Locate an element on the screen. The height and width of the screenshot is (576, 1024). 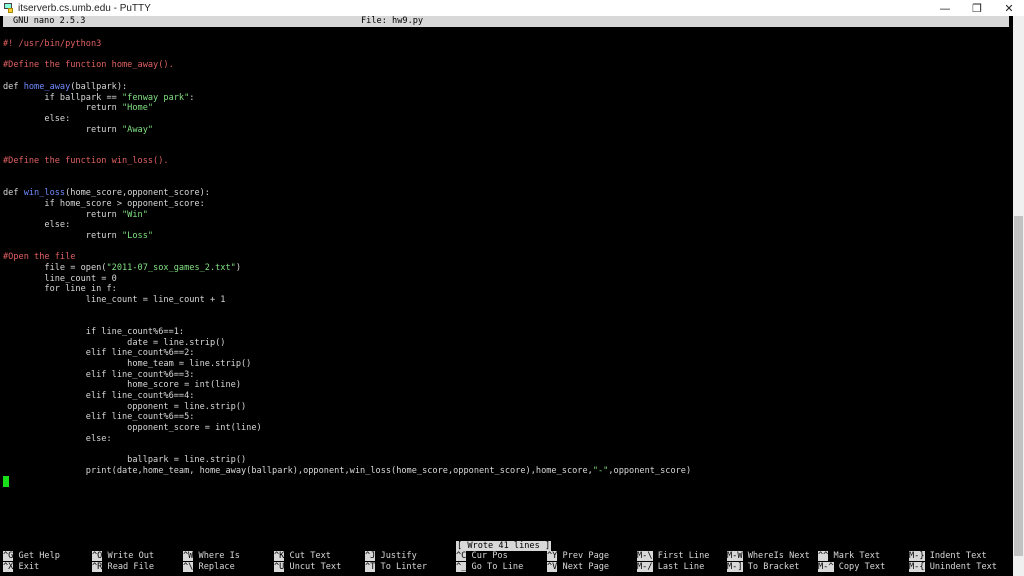
nano-filename: File: hw9.py is located at coordinates (392, 21).